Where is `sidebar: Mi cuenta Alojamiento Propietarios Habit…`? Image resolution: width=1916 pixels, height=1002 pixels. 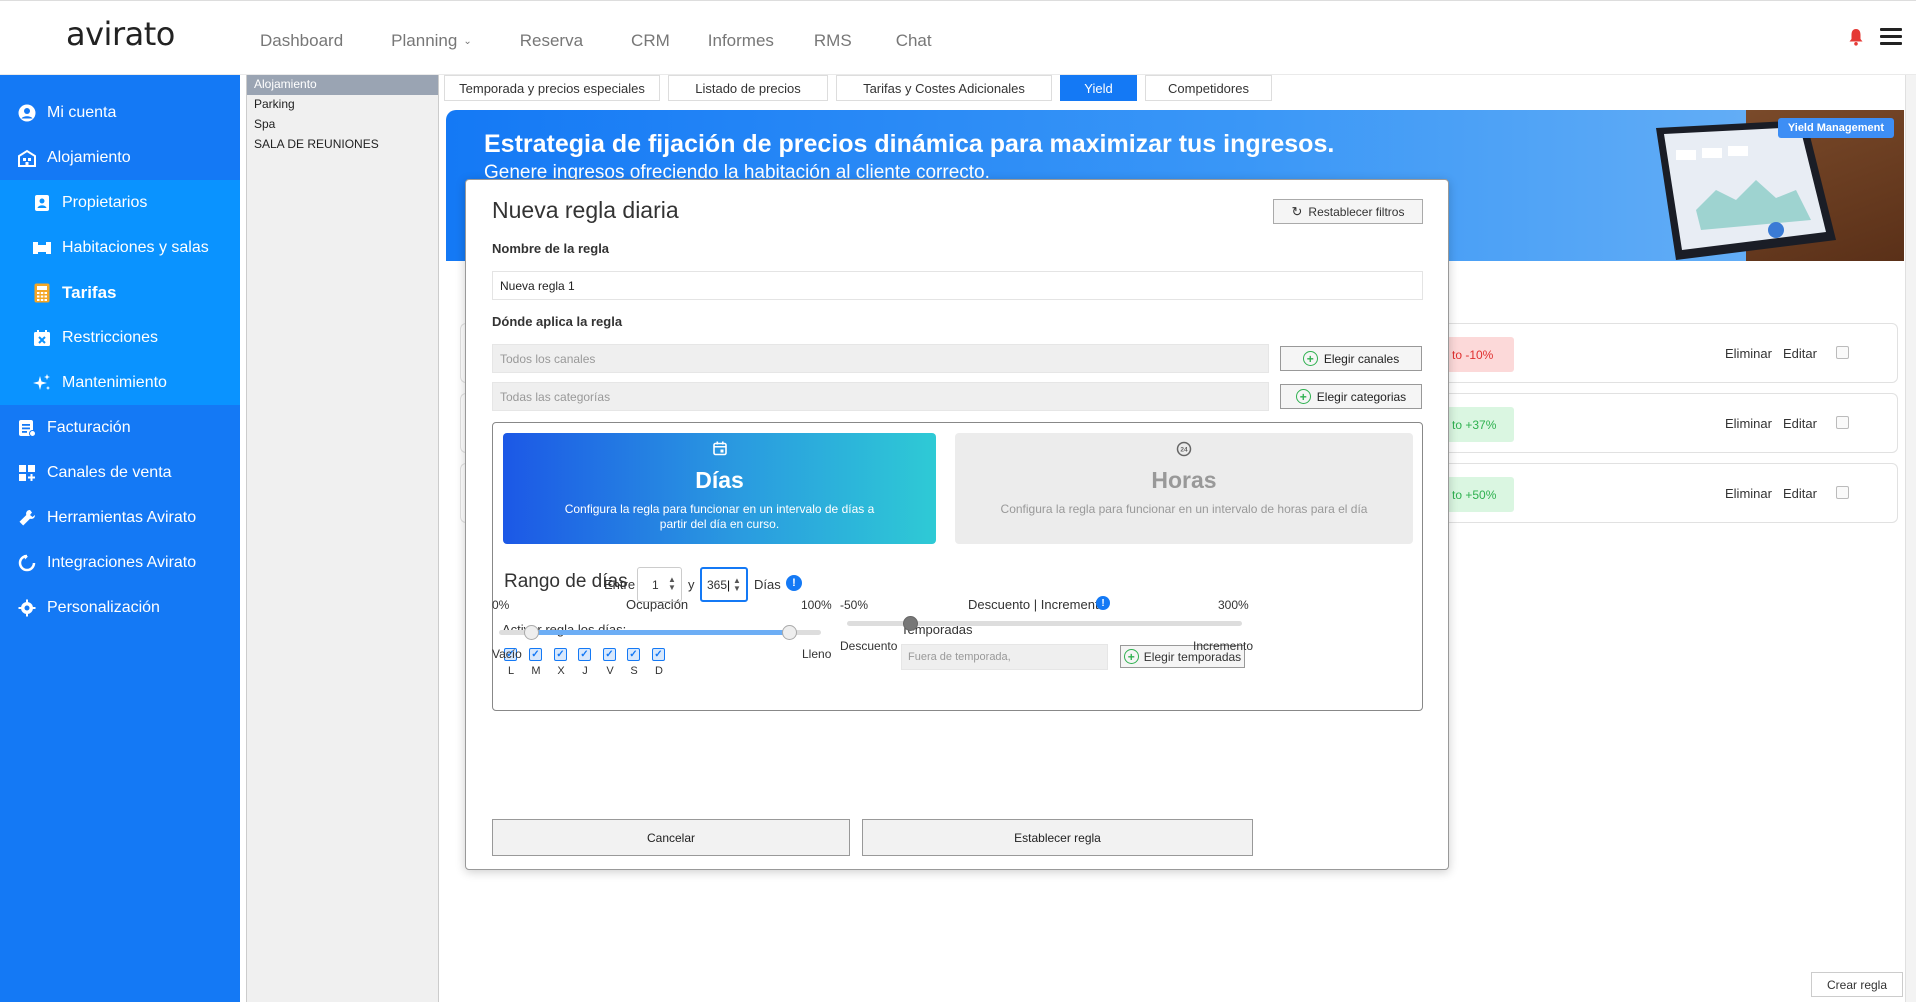
sidebar: Mi cuenta Alojamiento Propietarios Habit… is located at coordinates (120, 538).